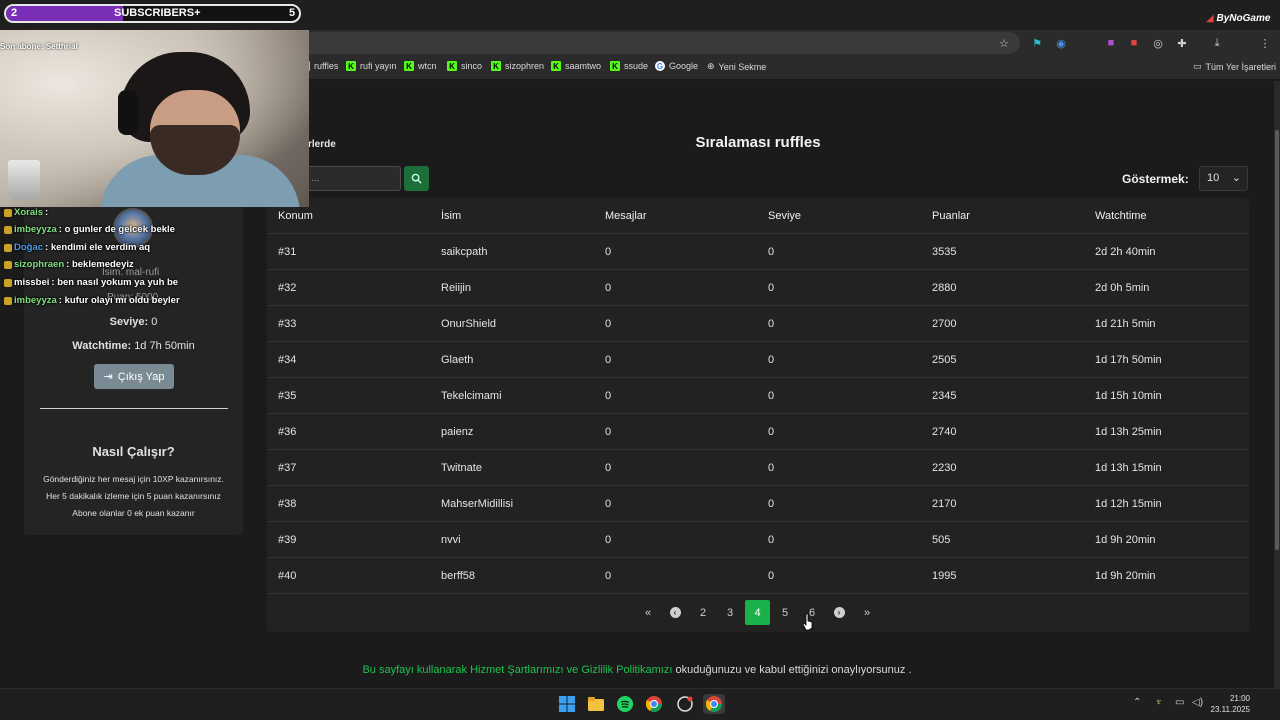  I want to click on table-cell: saikcpath, so click(464, 252).